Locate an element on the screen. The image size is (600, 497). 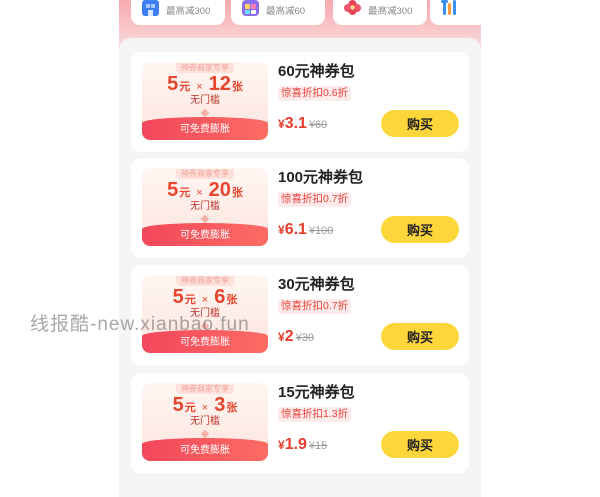
package-title: 30元神券包 is located at coordinates (316, 284).